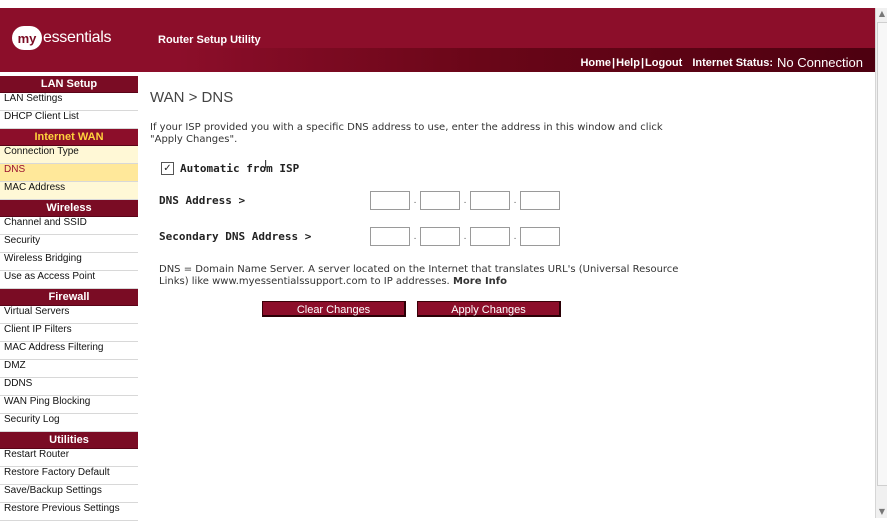  I want to click on logo-text: essentials, so click(77, 37).